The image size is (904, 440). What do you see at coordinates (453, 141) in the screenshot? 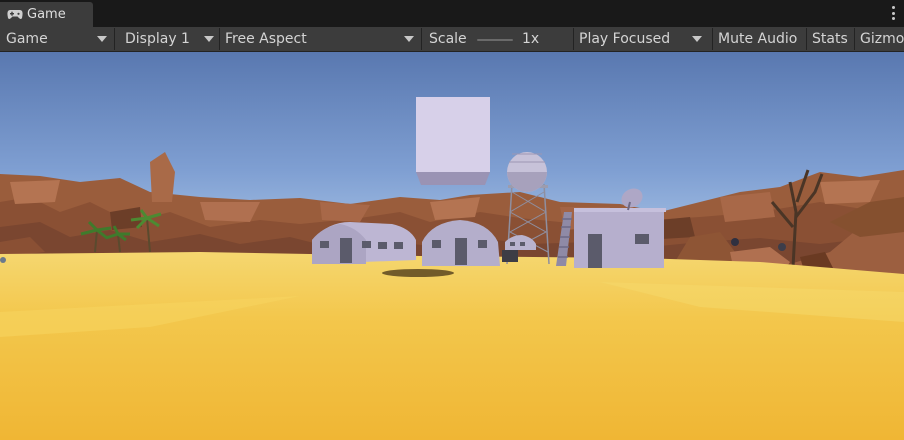
I see `floating-cube` at bounding box center [453, 141].